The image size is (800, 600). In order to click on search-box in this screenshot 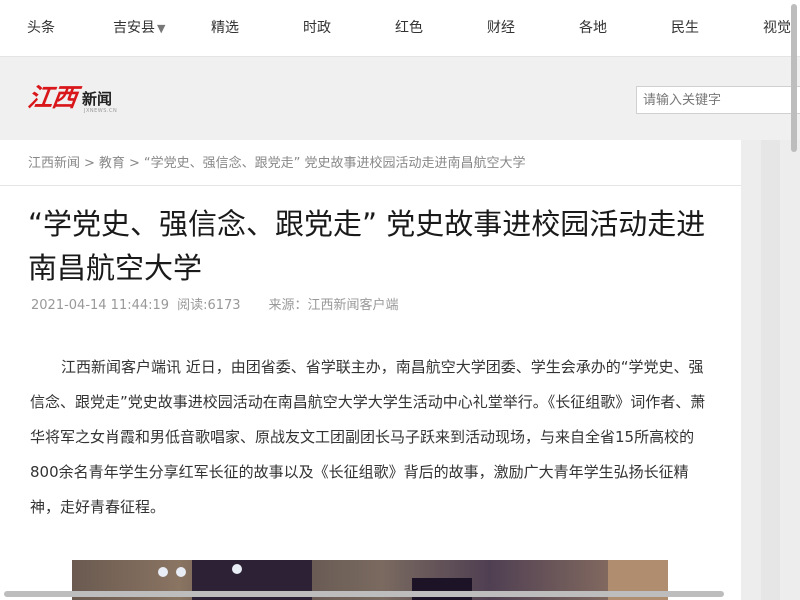, I will do `click(718, 100)`.